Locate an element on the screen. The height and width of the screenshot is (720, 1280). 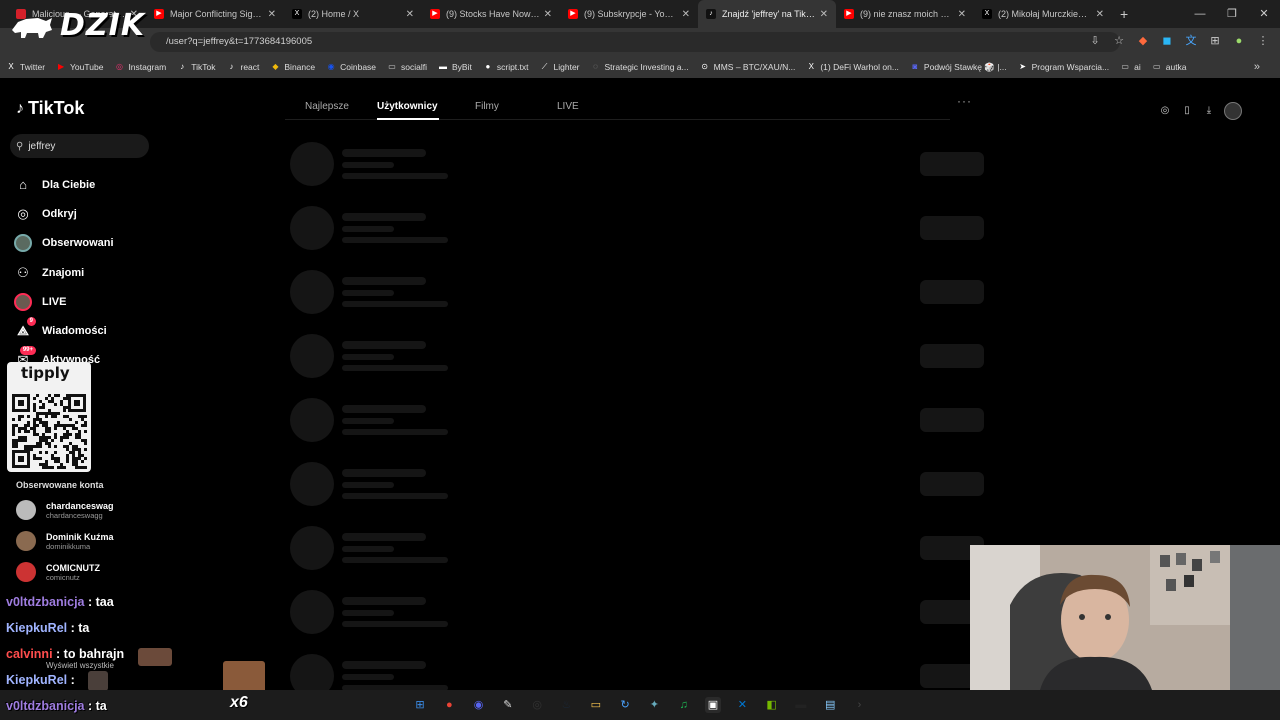
sidebar-item-wiadomości: ⟁ 9 Wiadomości is located at coordinates (79, 330).